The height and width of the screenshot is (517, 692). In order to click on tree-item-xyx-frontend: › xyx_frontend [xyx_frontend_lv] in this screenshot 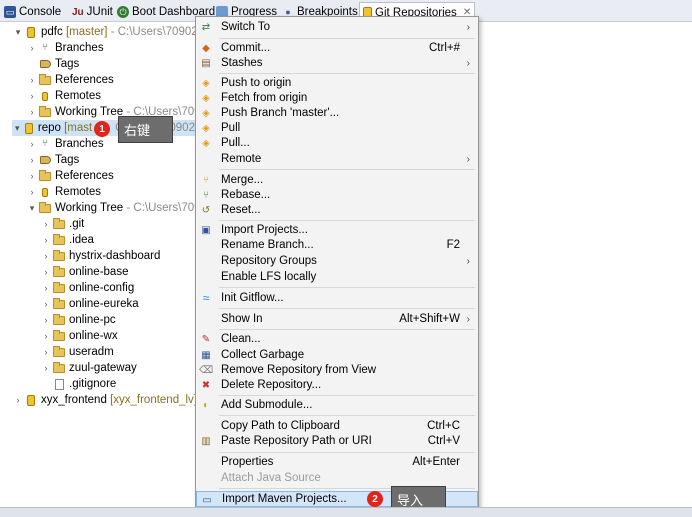, I will do `click(105, 400)`.